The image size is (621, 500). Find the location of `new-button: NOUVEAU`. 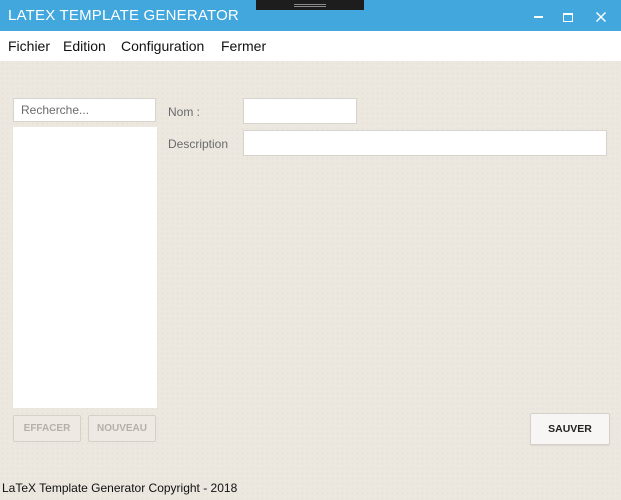

new-button: NOUVEAU is located at coordinates (122, 428).